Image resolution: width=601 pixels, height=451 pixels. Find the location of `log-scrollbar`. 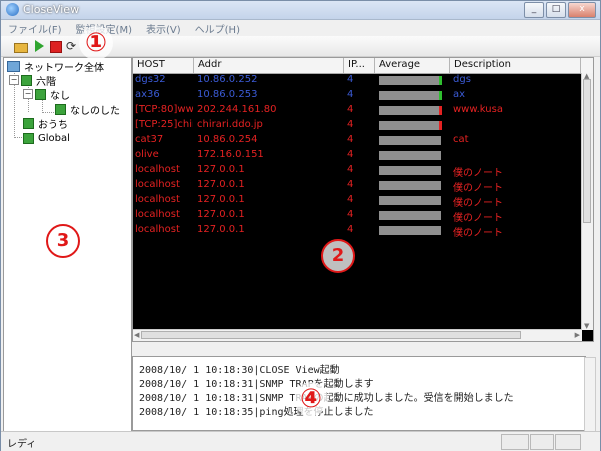

log-scrollbar is located at coordinates (590, 394).